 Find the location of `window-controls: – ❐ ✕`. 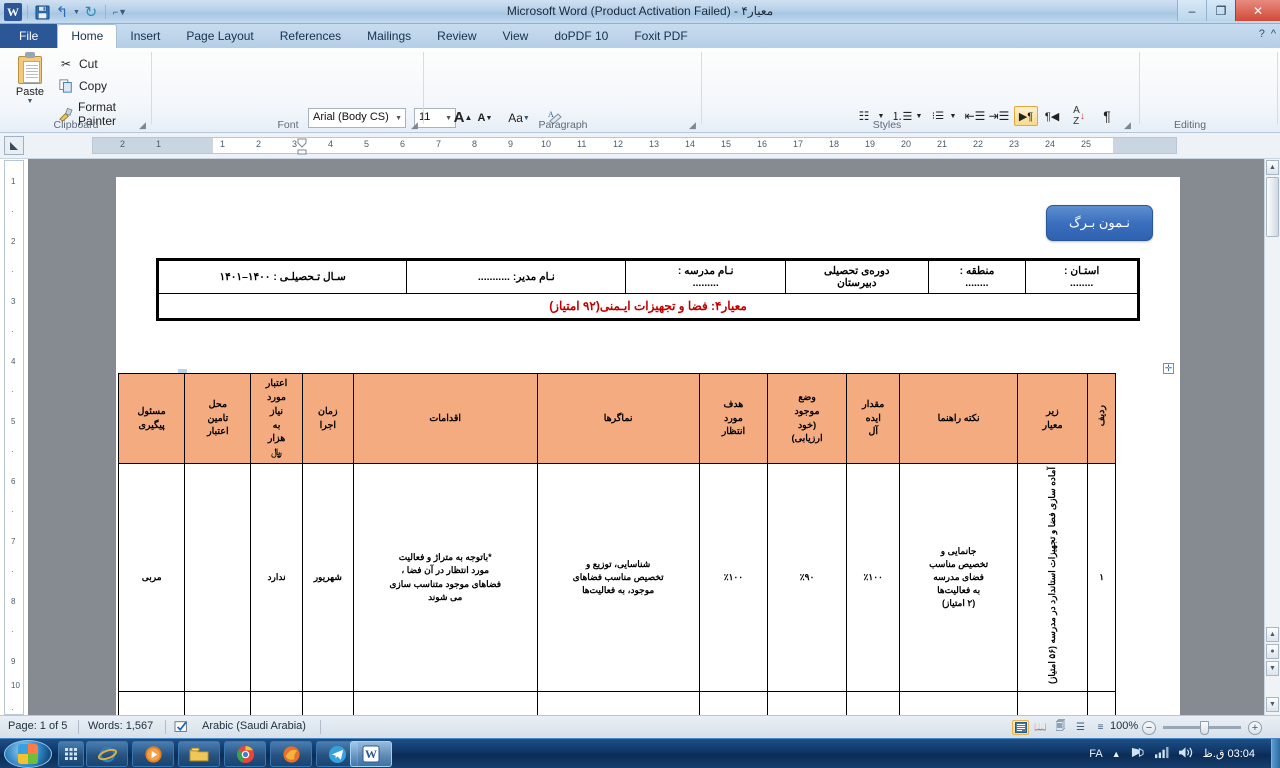

window-controls: – ❐ ✕ is located at coordinates (1228, 11).